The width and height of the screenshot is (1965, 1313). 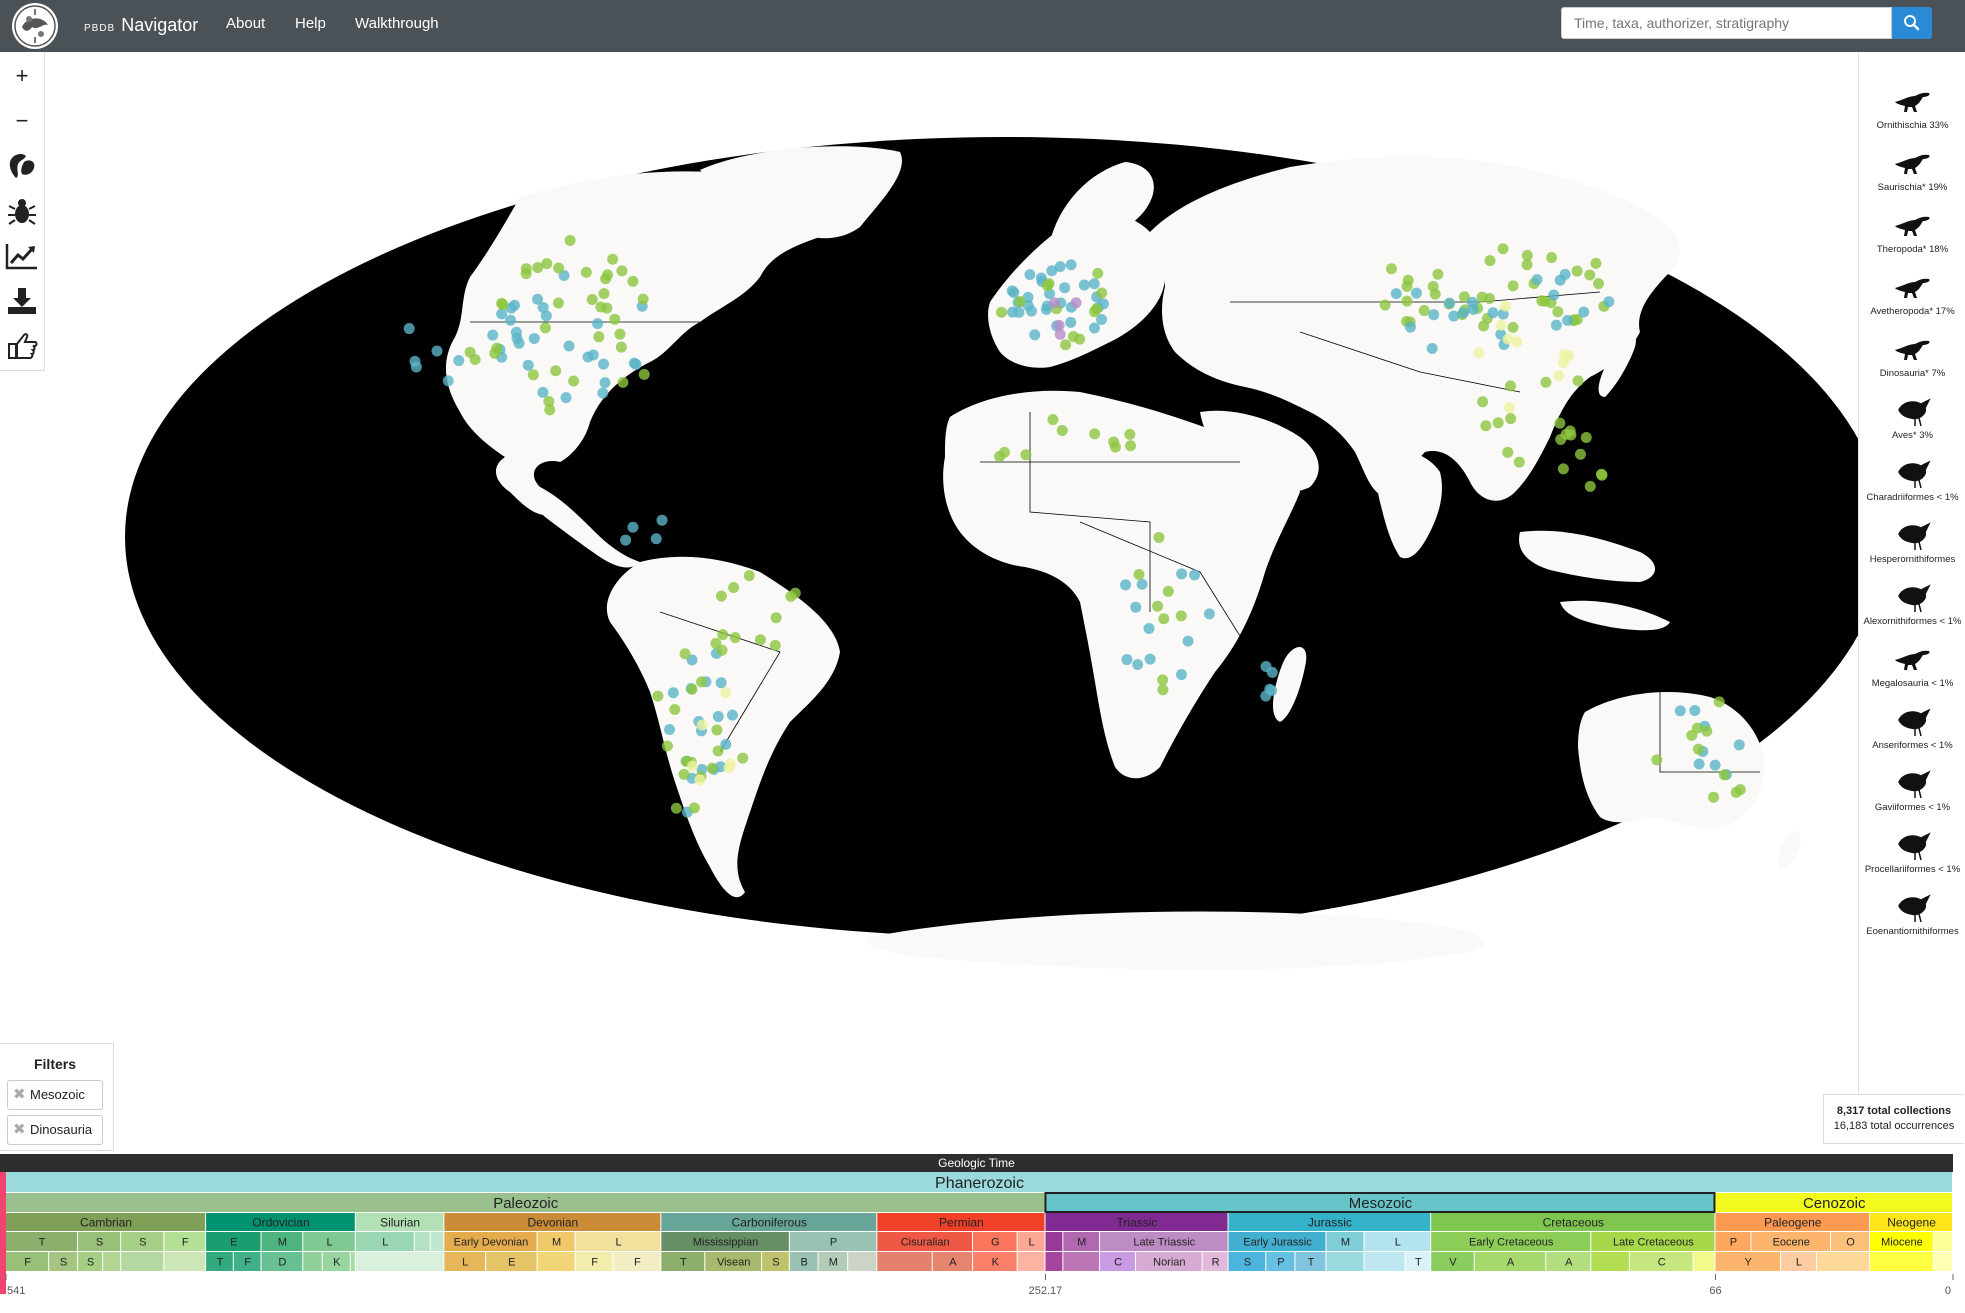 What do you see at coordinates (1912, 359) in the screenshot?
I see `taxon-item: Dinosauria* 7%` at bounding box center [1912, 359].